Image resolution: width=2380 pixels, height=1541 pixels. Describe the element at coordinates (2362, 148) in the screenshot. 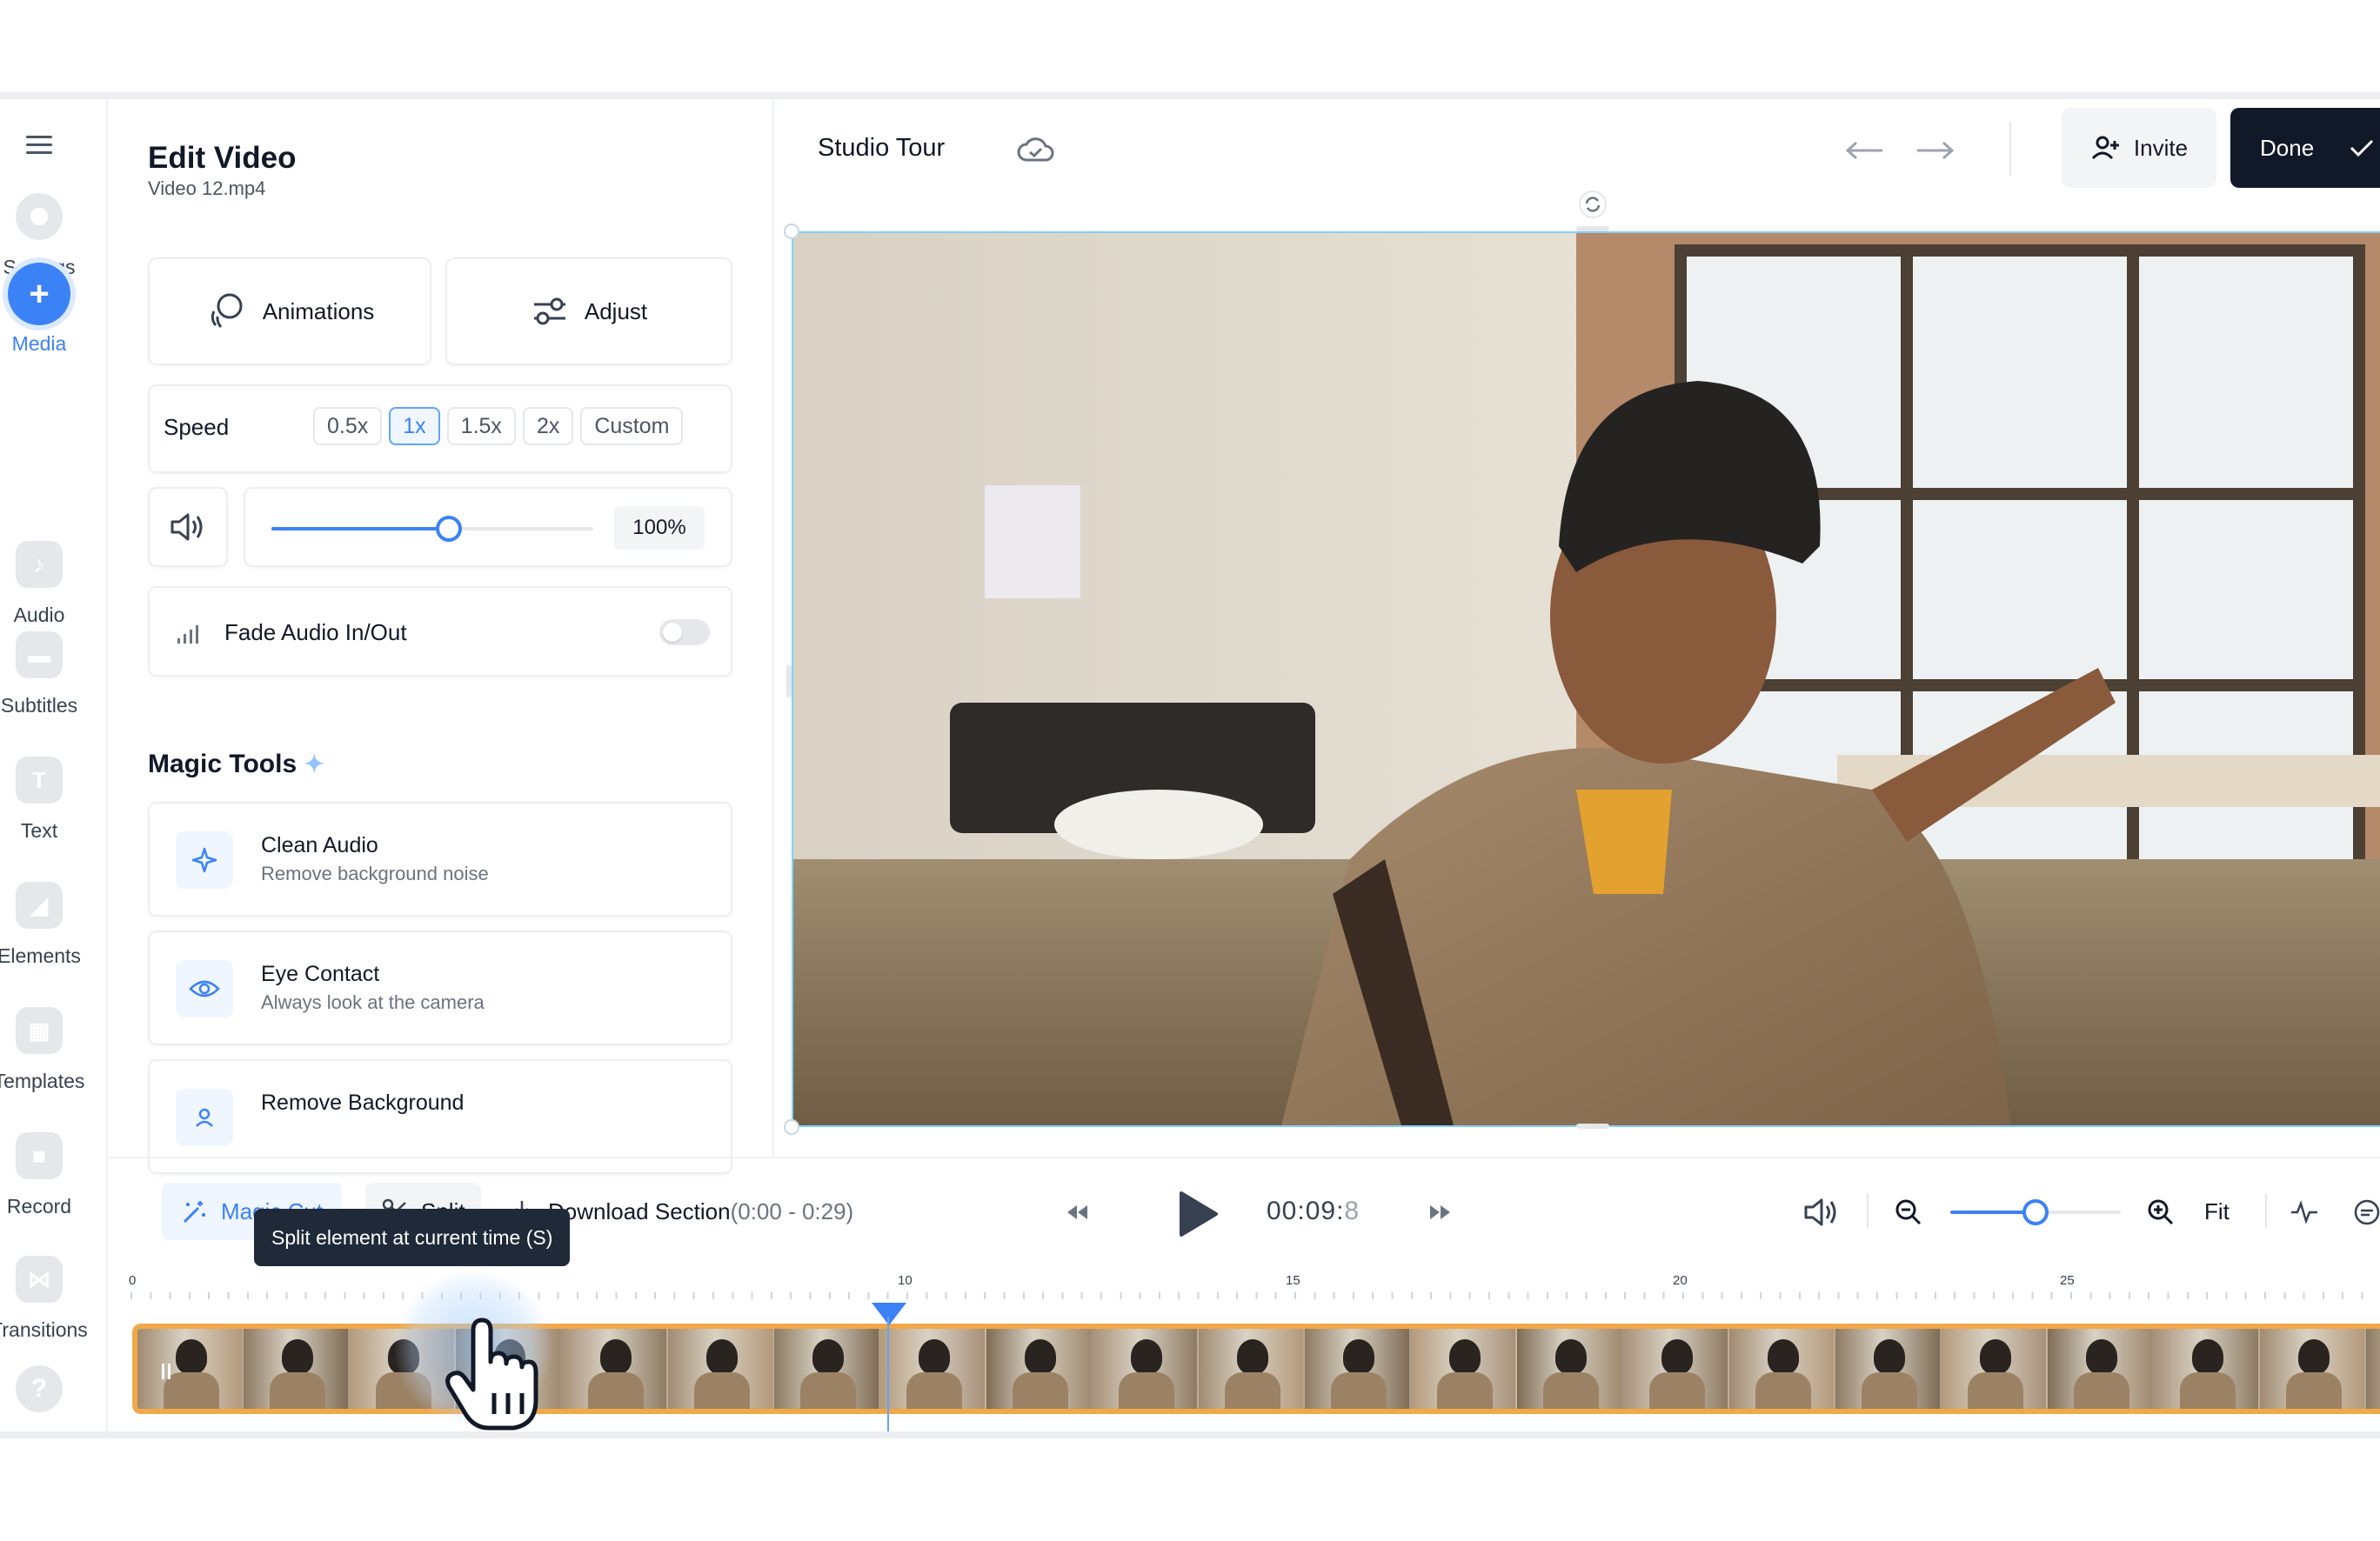

I see `check-icon` at that location.